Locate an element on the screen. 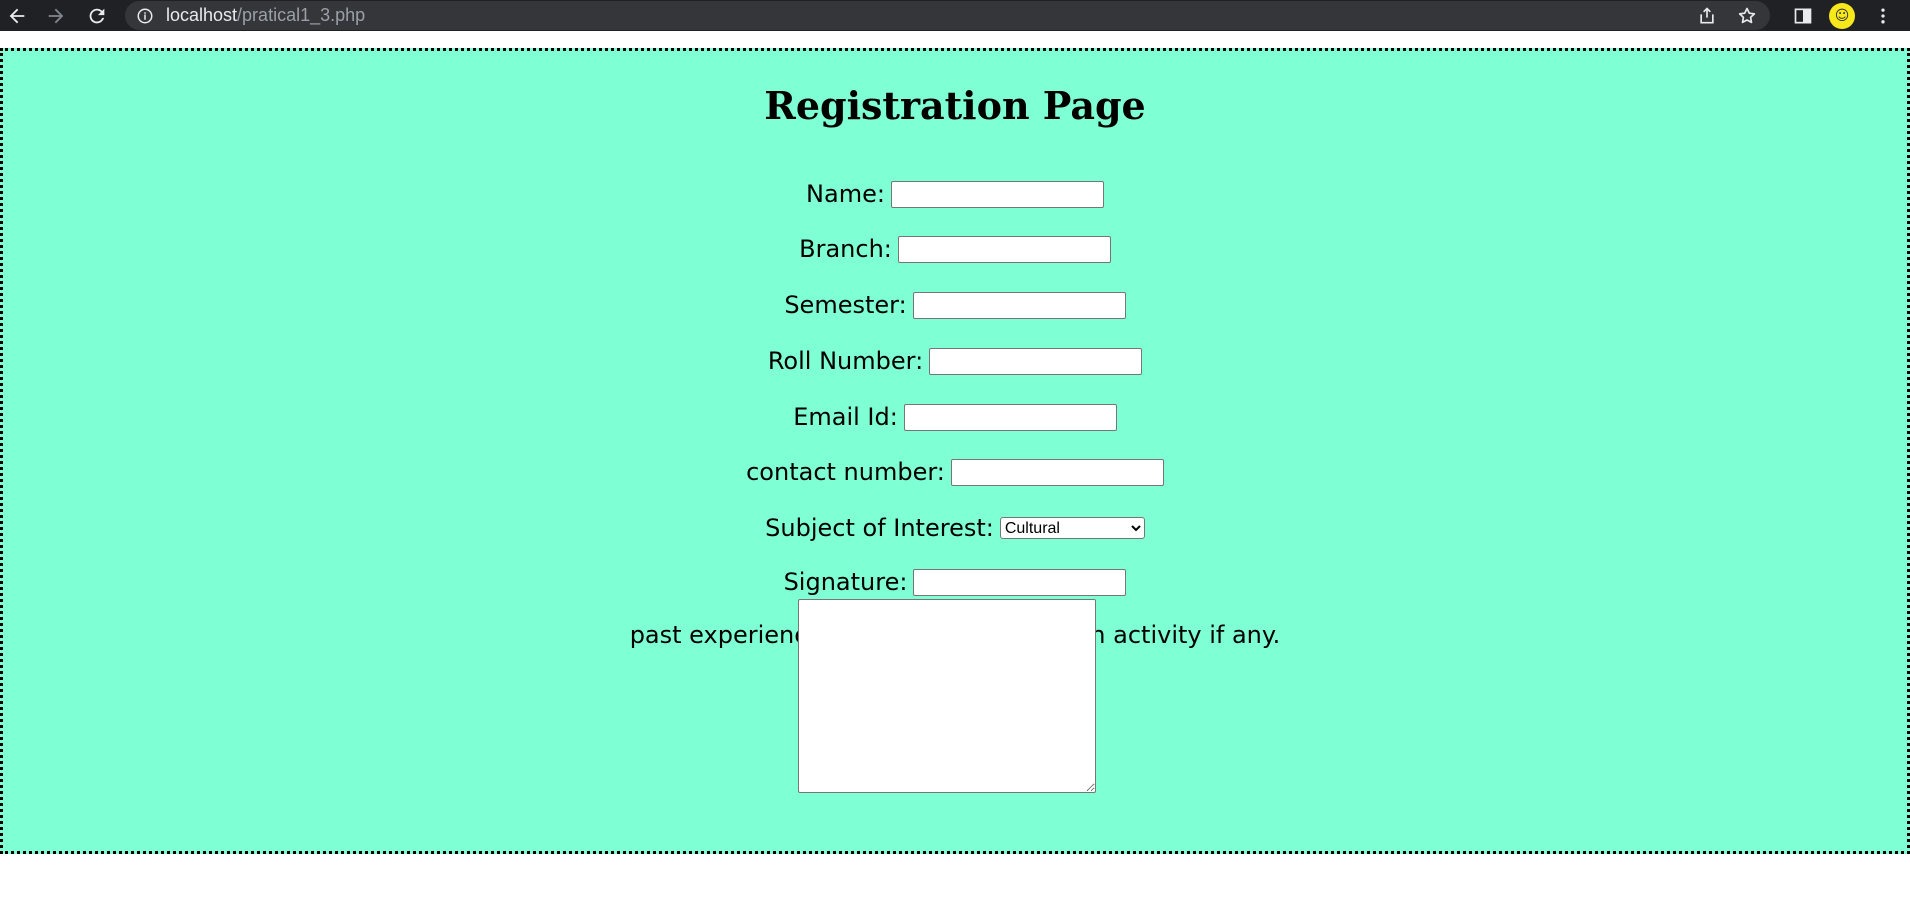 This screenshot has width=1910, height=917. subject-row: Subject of Interest: Cultural is located at coordinates (955, 528).